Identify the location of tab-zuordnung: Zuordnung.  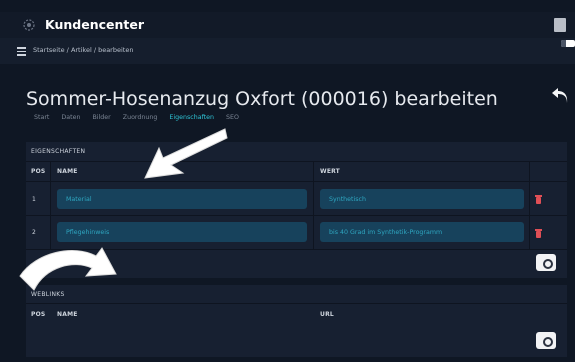
(140, 117).